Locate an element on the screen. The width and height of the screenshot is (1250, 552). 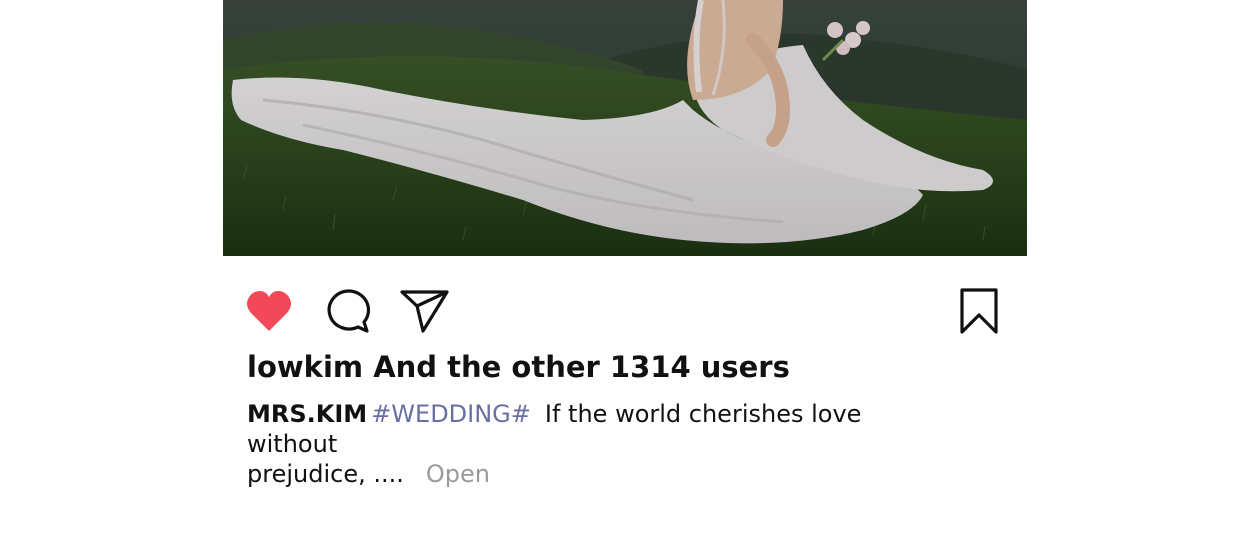
post-actions is located at coordinates (625, 311).